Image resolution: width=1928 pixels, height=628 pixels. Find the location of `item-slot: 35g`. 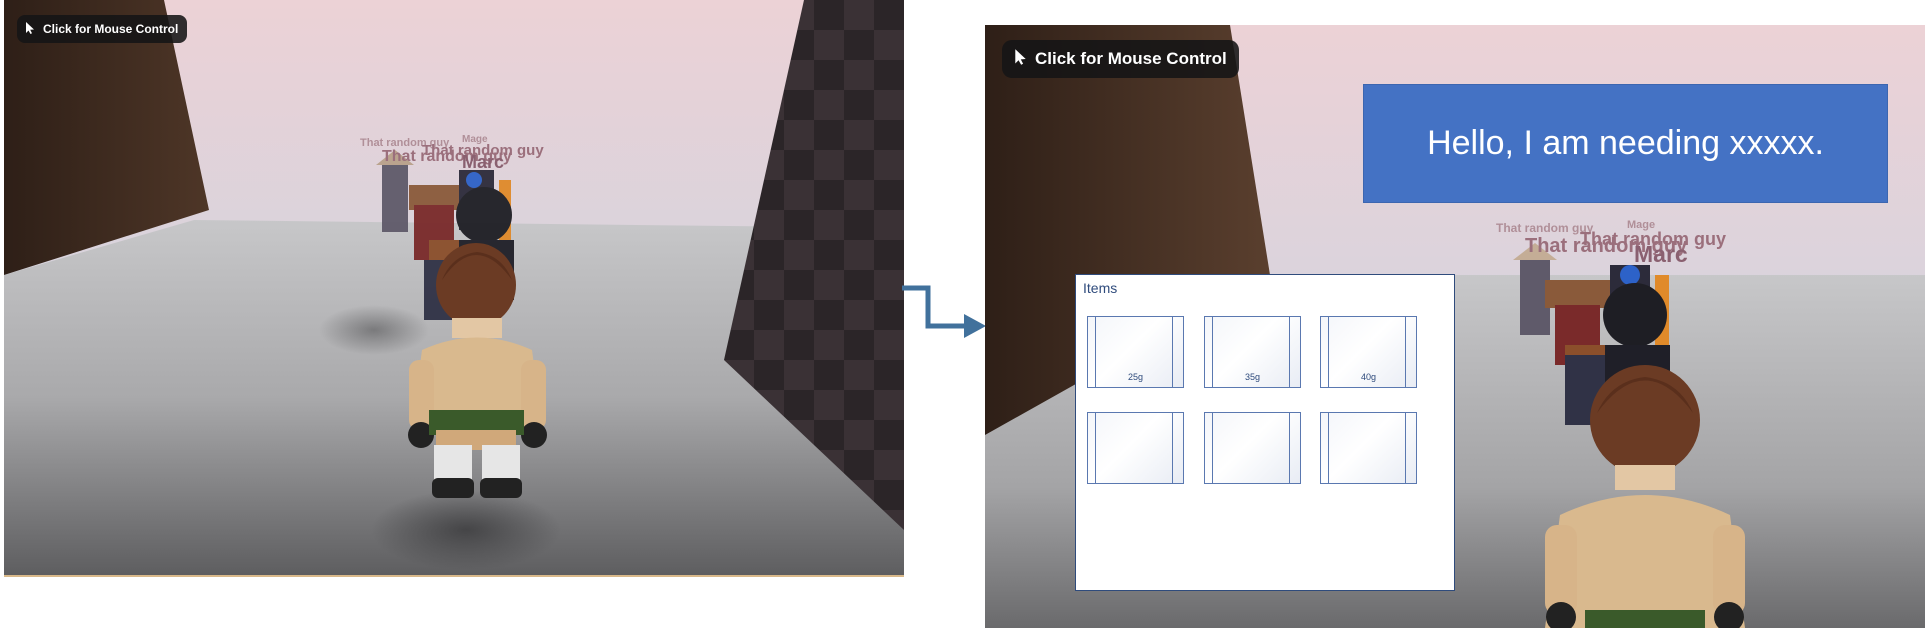

item-slot: 35g is located at coordinates (1252, 352).